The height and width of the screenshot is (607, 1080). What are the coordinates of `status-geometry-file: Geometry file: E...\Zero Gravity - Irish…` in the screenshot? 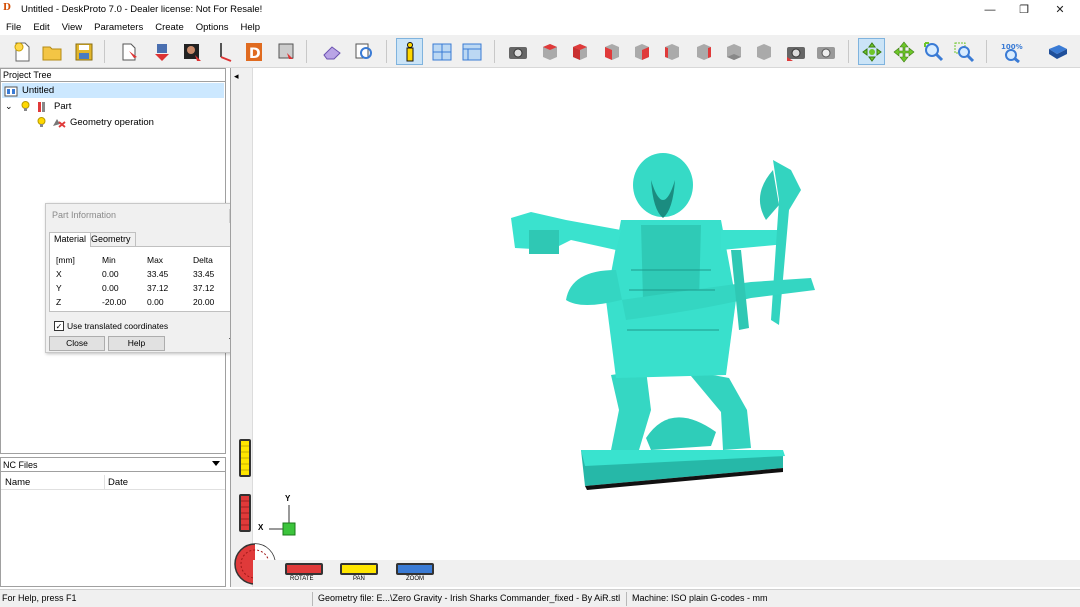 It's located at (469, 598).